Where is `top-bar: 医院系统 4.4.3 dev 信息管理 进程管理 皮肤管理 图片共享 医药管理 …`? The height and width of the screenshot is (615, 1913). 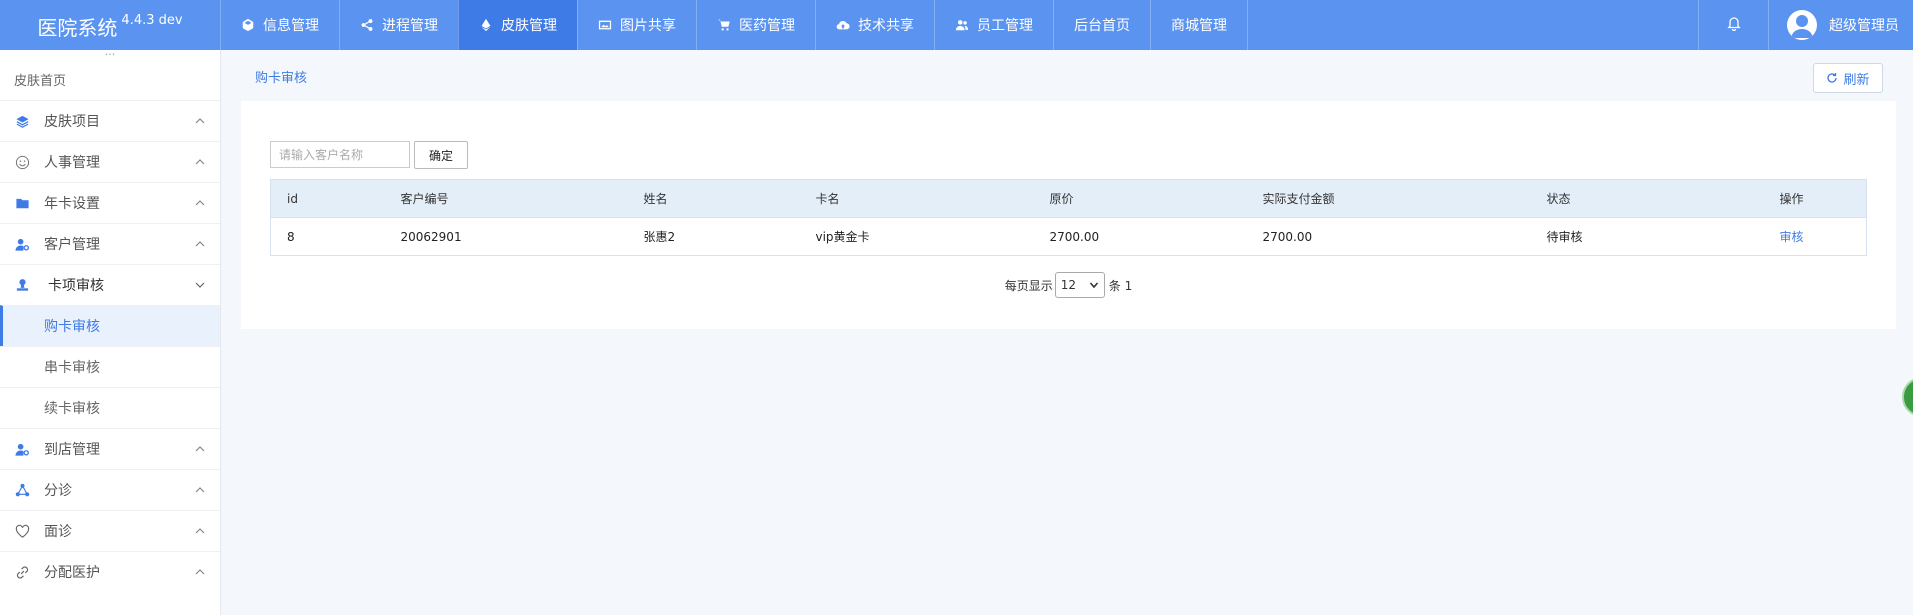
top-bar: 医院系统 4.4.3 dev 信息管理 进程管理 皮肤管理 图片共享 医药管理 … is located at coordinates (956, 25).